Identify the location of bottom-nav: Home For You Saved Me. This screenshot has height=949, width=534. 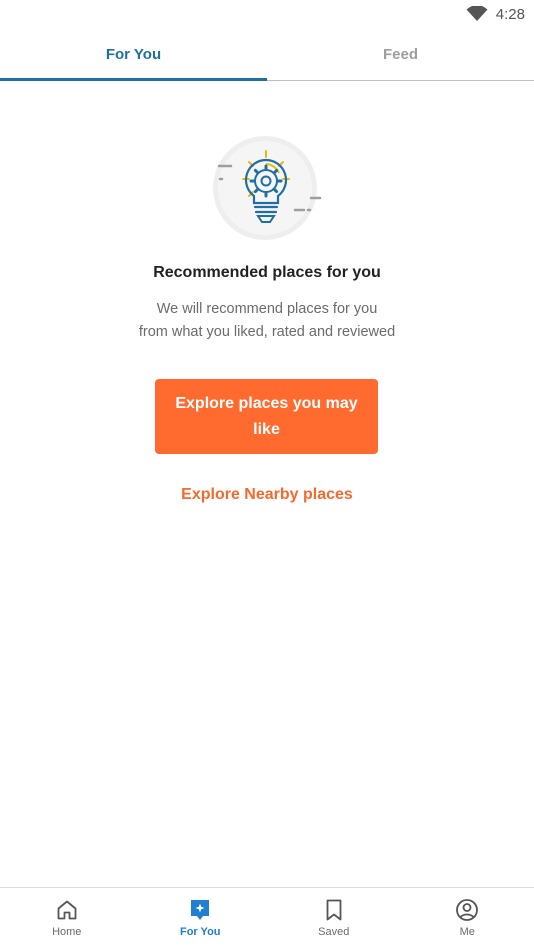
(267, 918).